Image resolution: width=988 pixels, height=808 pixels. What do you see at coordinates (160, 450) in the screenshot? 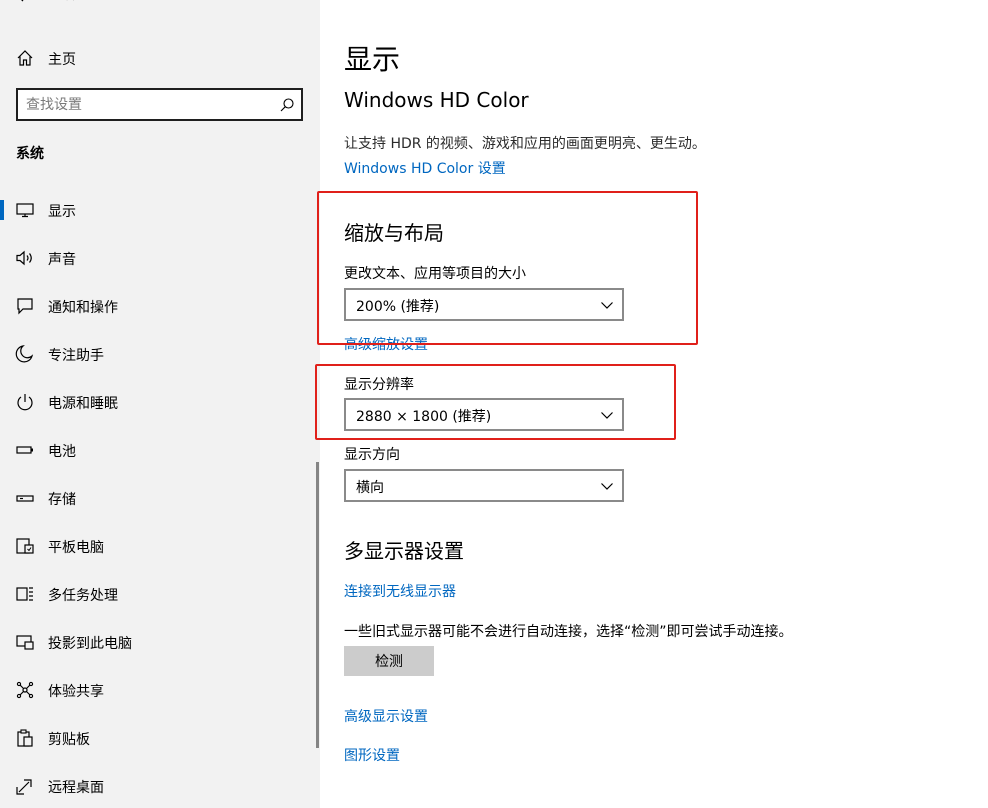
I see `sidebar-item-battery: 电池` at bounding box center [160, 450].